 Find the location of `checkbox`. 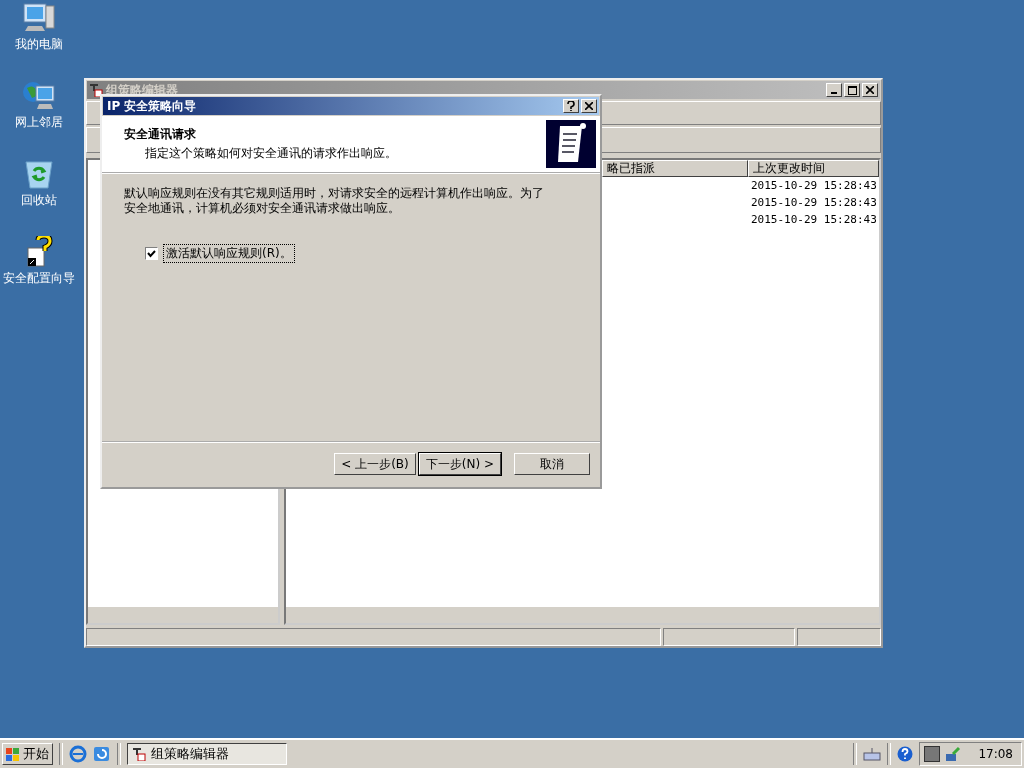

checkbox is located at coordinates (151, 253).